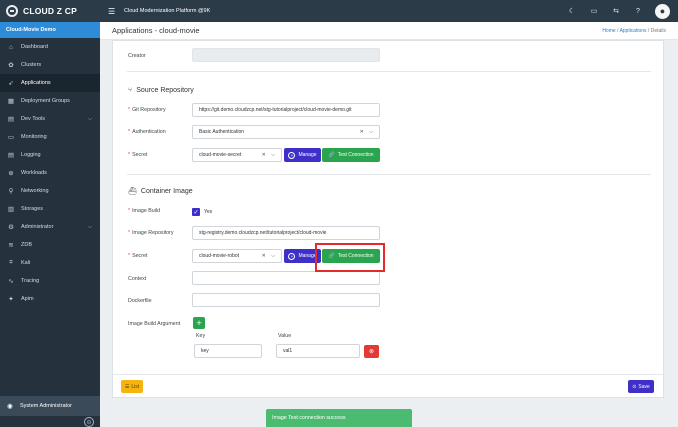 Image resolution: width=678 pixels, height=427 pixels. I want to click on image-build-yes-label: Yes, so click(208, 212).